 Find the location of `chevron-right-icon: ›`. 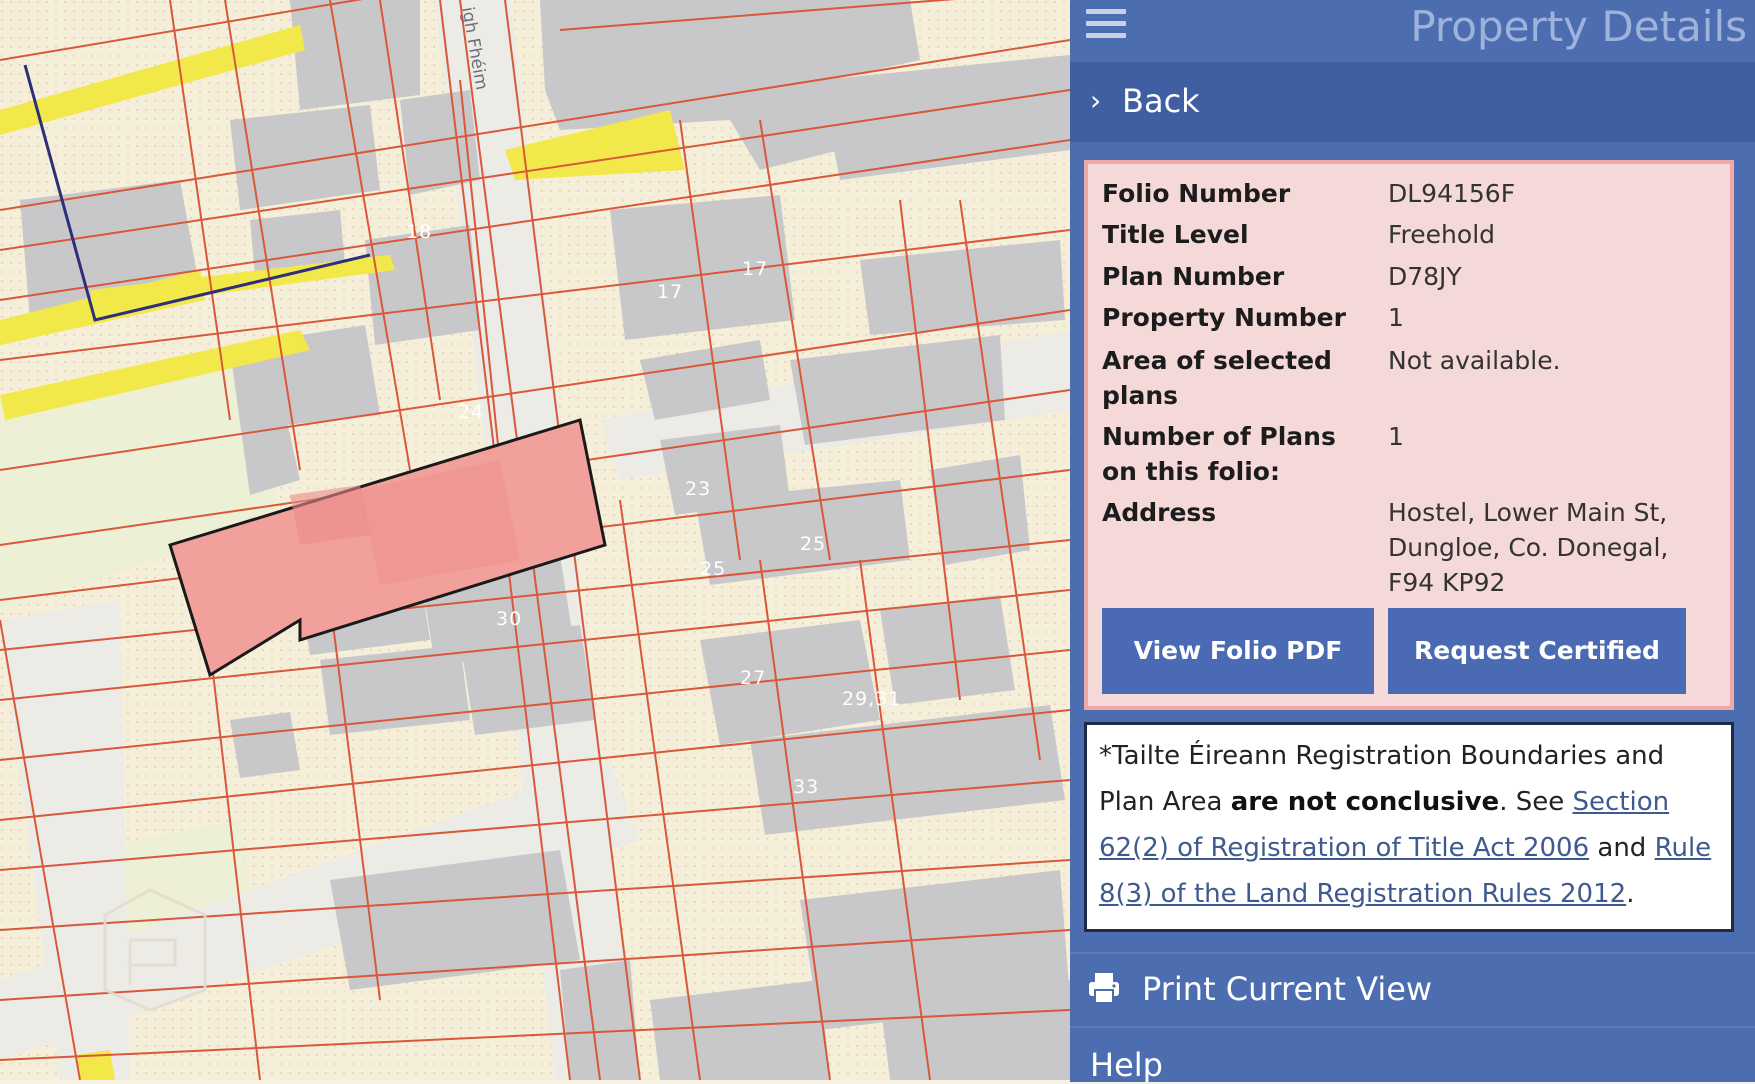

chevron-right-icon: › is located at coordinates (1096, 100).